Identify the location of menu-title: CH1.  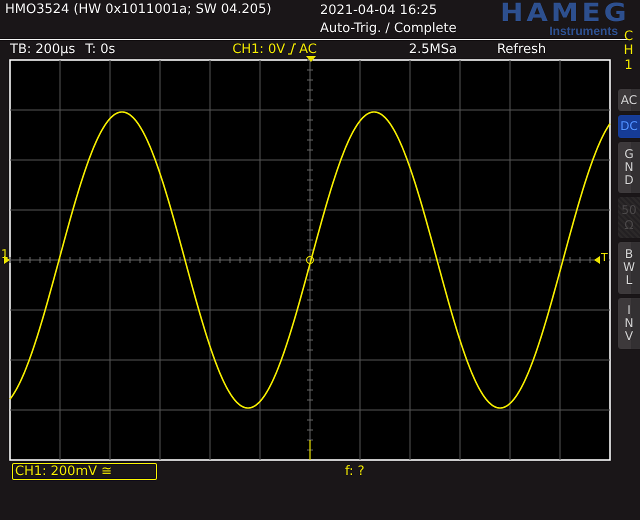
(628, 51).